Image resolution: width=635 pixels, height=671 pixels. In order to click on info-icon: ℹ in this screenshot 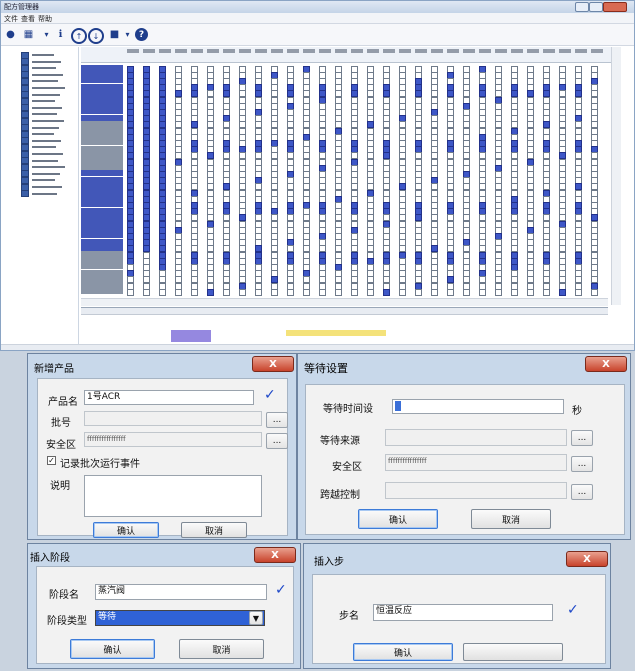, I will do `click(60, 34)`.